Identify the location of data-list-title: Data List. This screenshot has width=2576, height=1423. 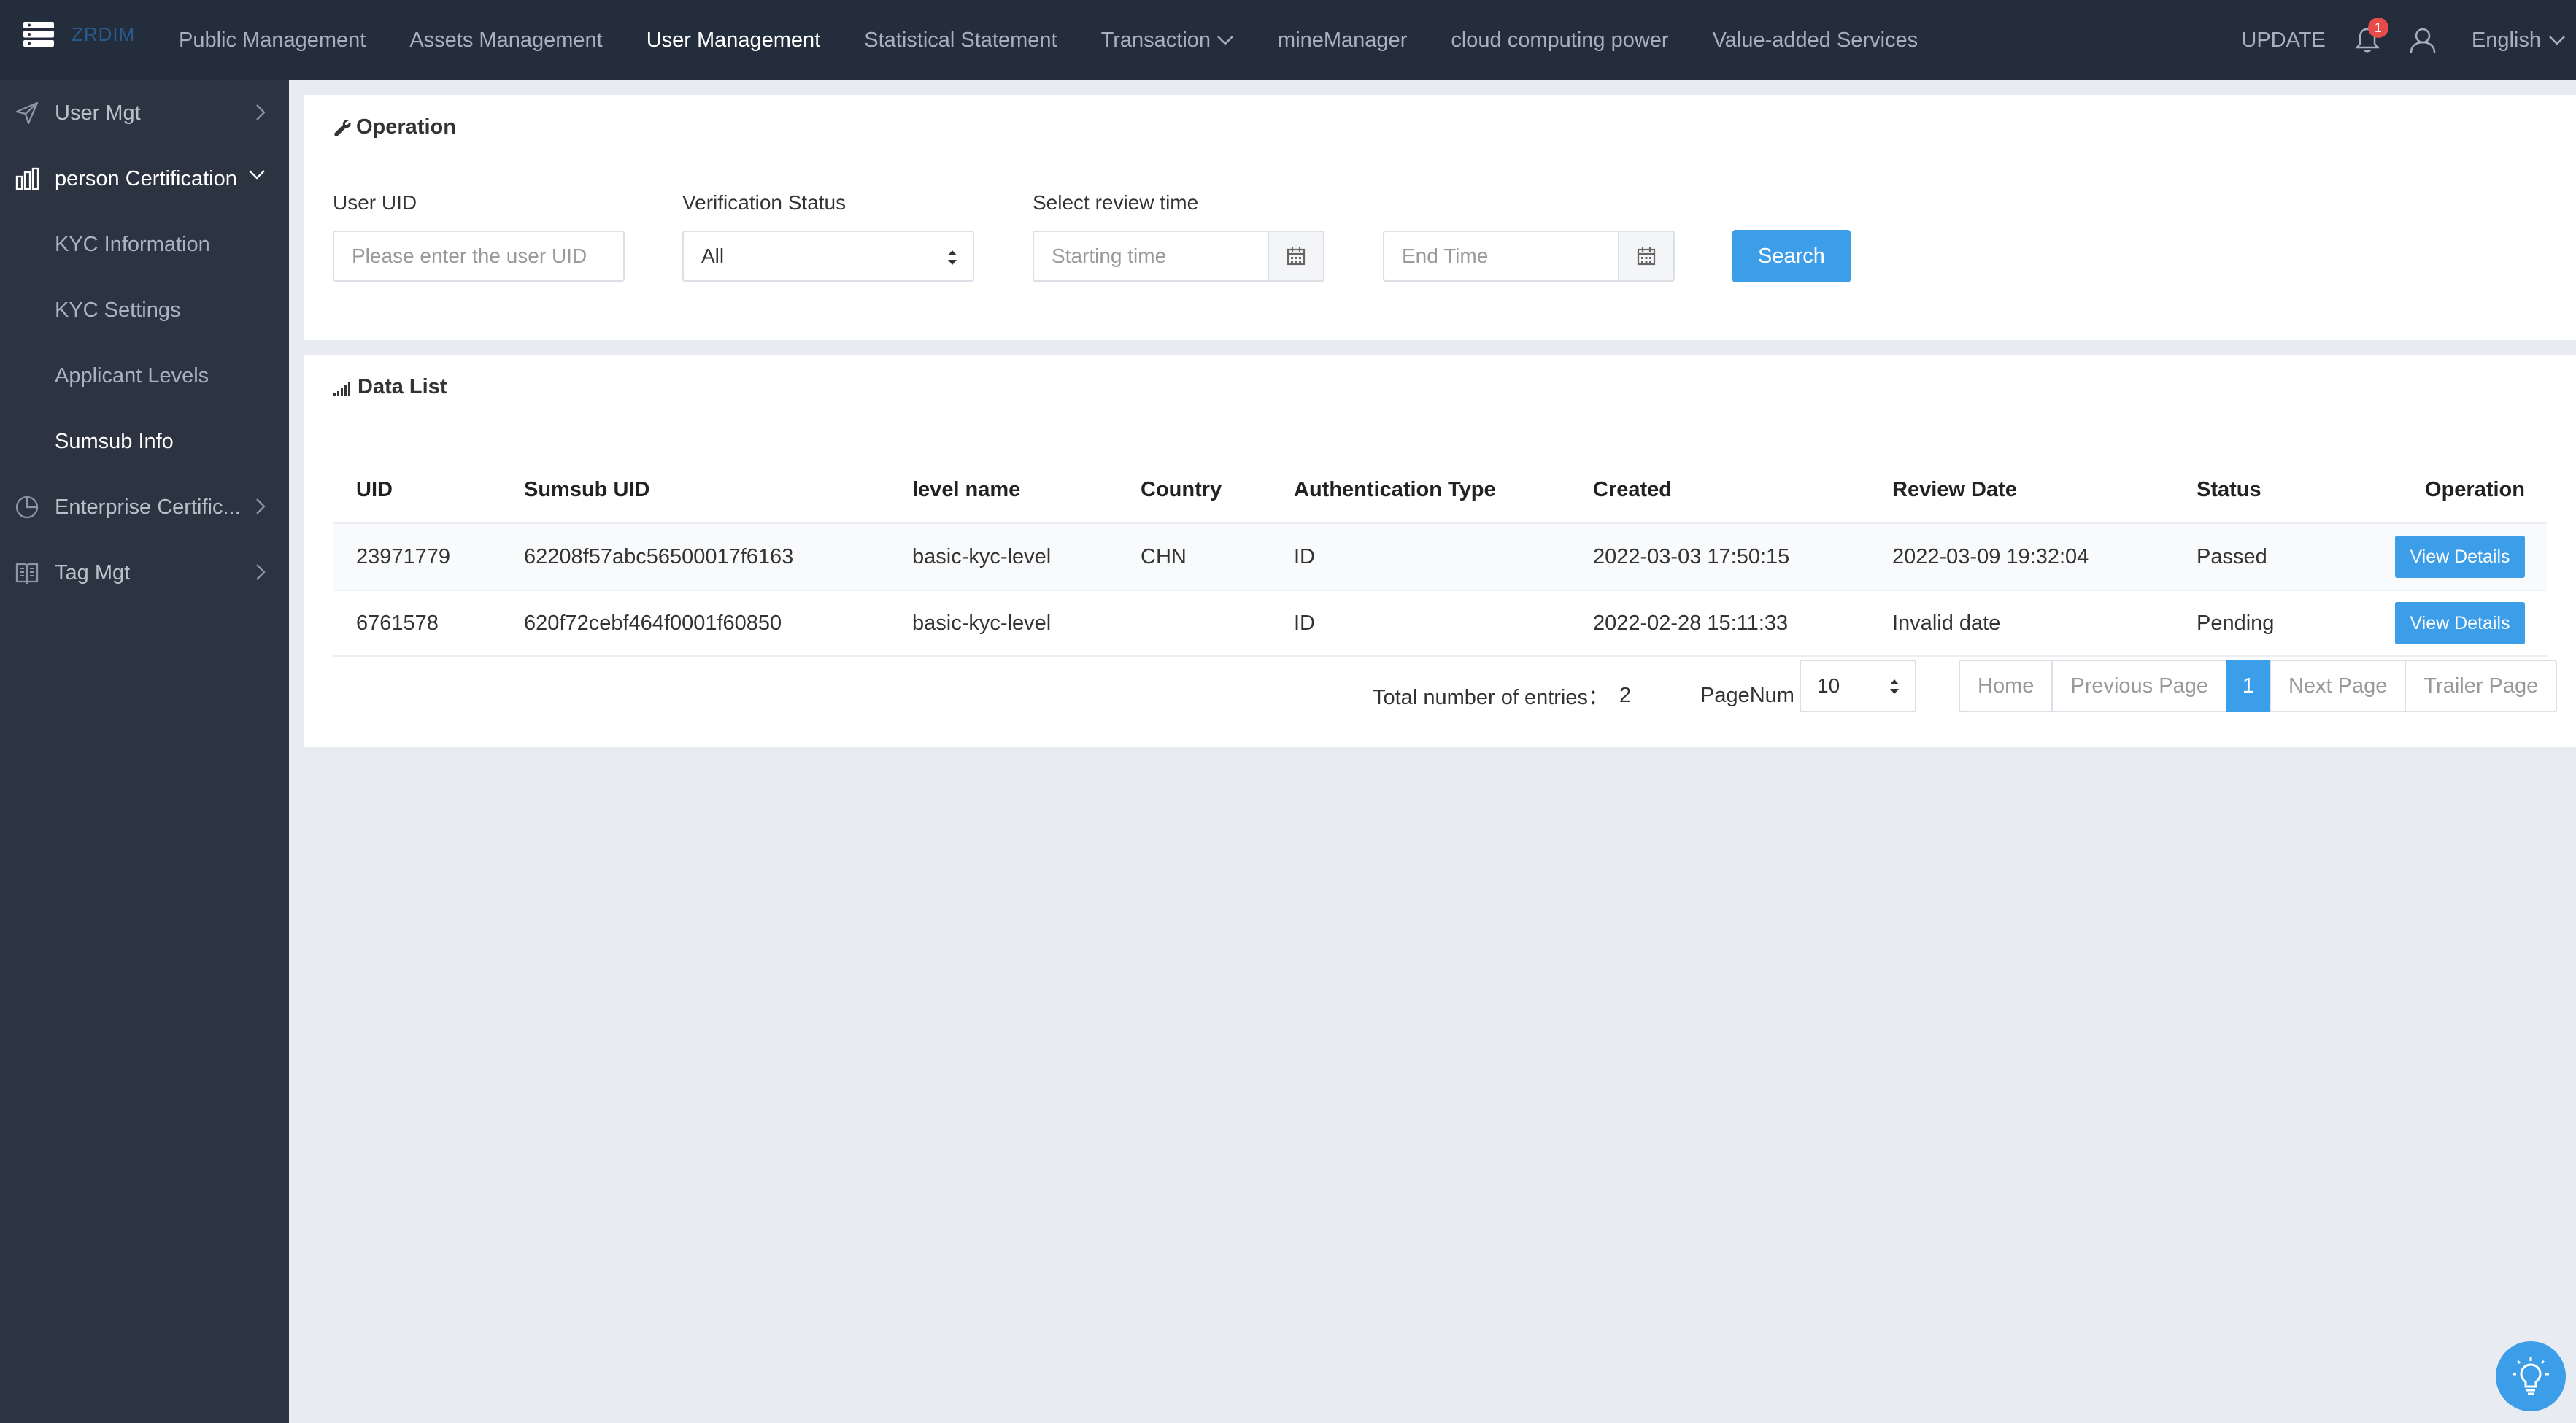
(390, 387).